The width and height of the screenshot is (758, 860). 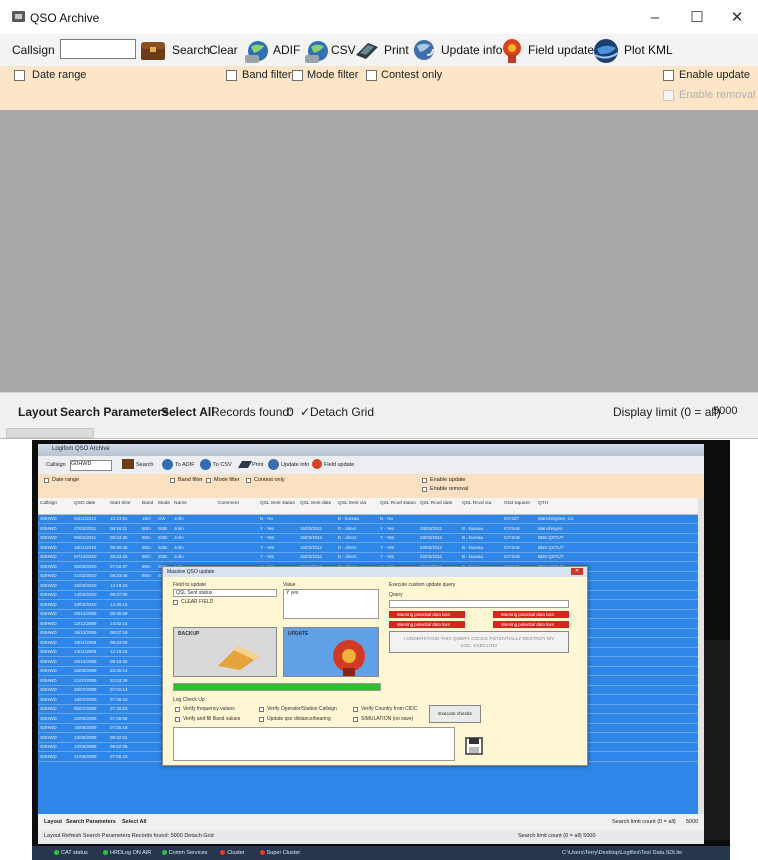 I want to click on s2-search-button: Search, so click(x=144, y=465).